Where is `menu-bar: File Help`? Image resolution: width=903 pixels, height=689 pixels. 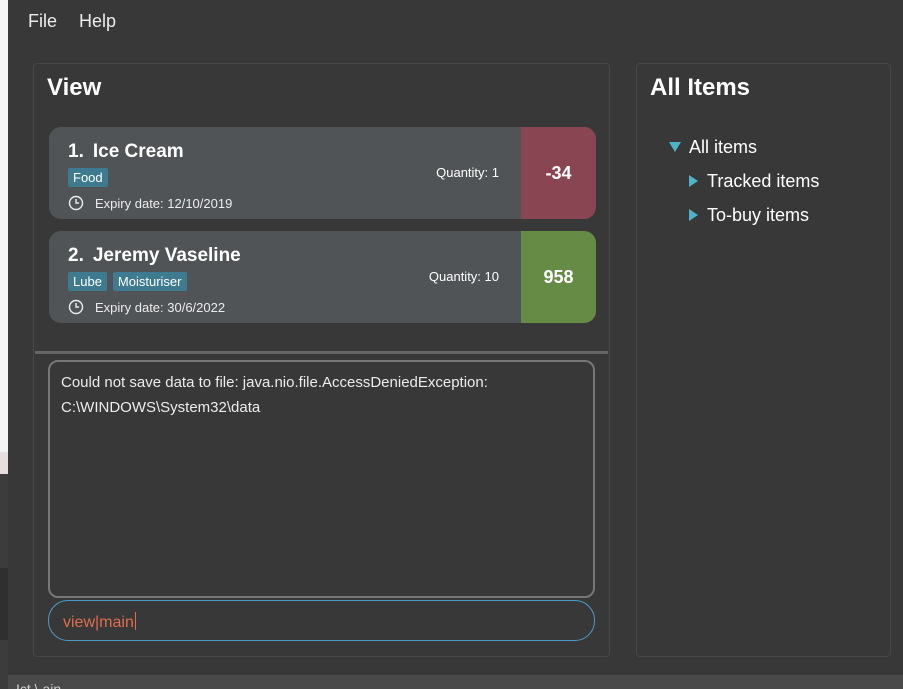 menu-bar: File Help is located at coordinates (455, 23).